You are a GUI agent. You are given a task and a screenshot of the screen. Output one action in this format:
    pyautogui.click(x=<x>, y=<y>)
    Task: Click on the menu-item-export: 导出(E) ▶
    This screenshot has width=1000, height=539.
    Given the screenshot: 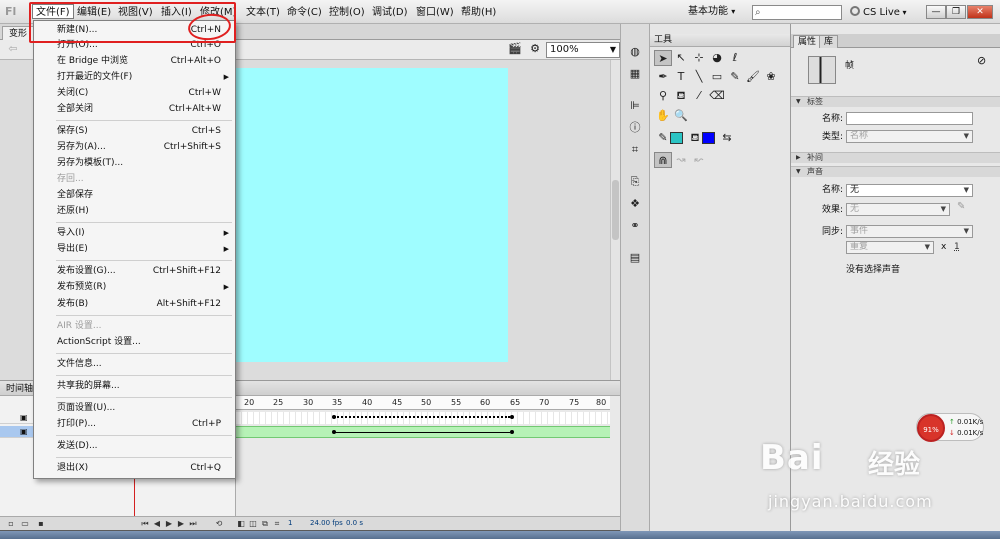 What is the action you would take?
    pyautogui.click(x=134, y=249)
    